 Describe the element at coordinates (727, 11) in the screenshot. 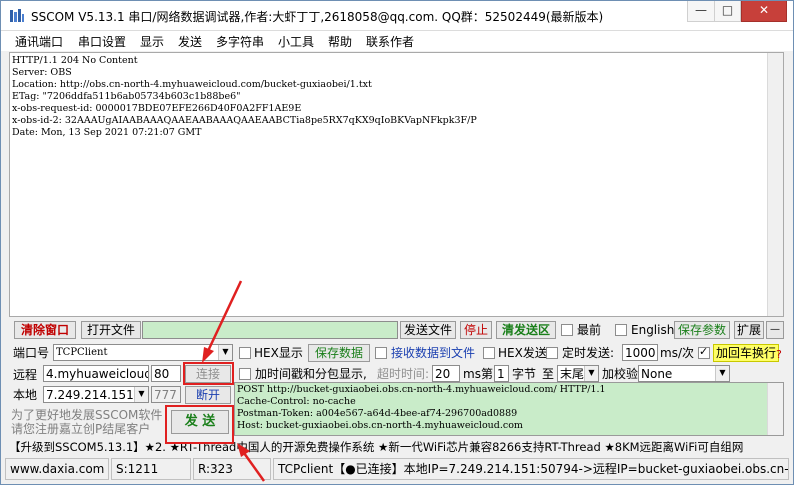

I see `maximize-button: □` at that location.